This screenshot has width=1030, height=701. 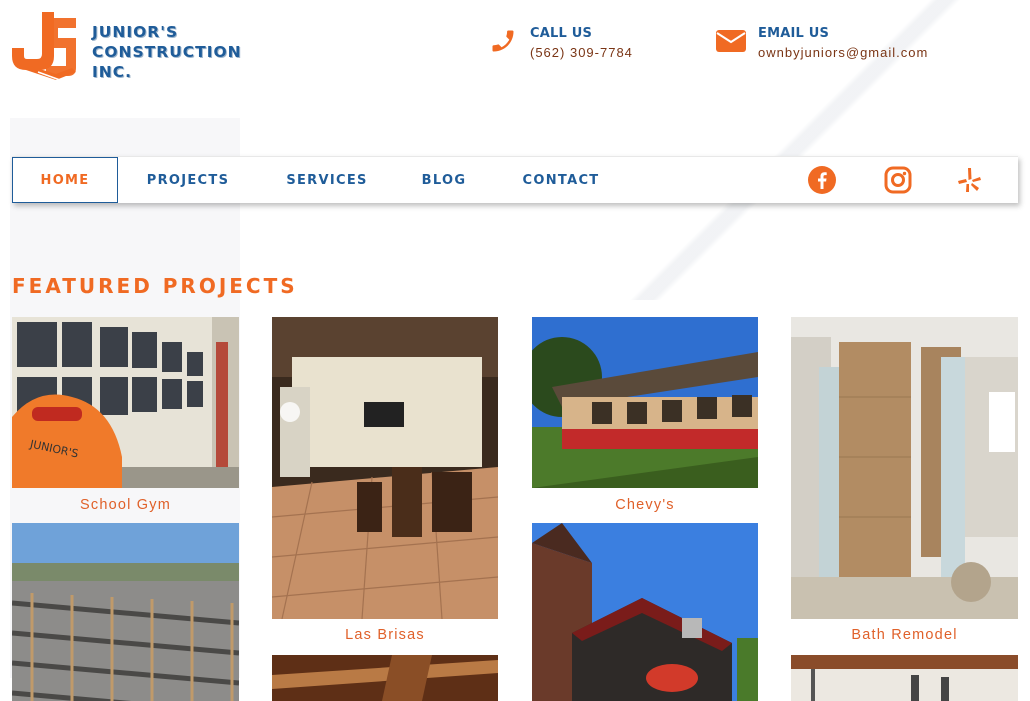 I want to click on envelope-icon, so click(x=731, y=41).